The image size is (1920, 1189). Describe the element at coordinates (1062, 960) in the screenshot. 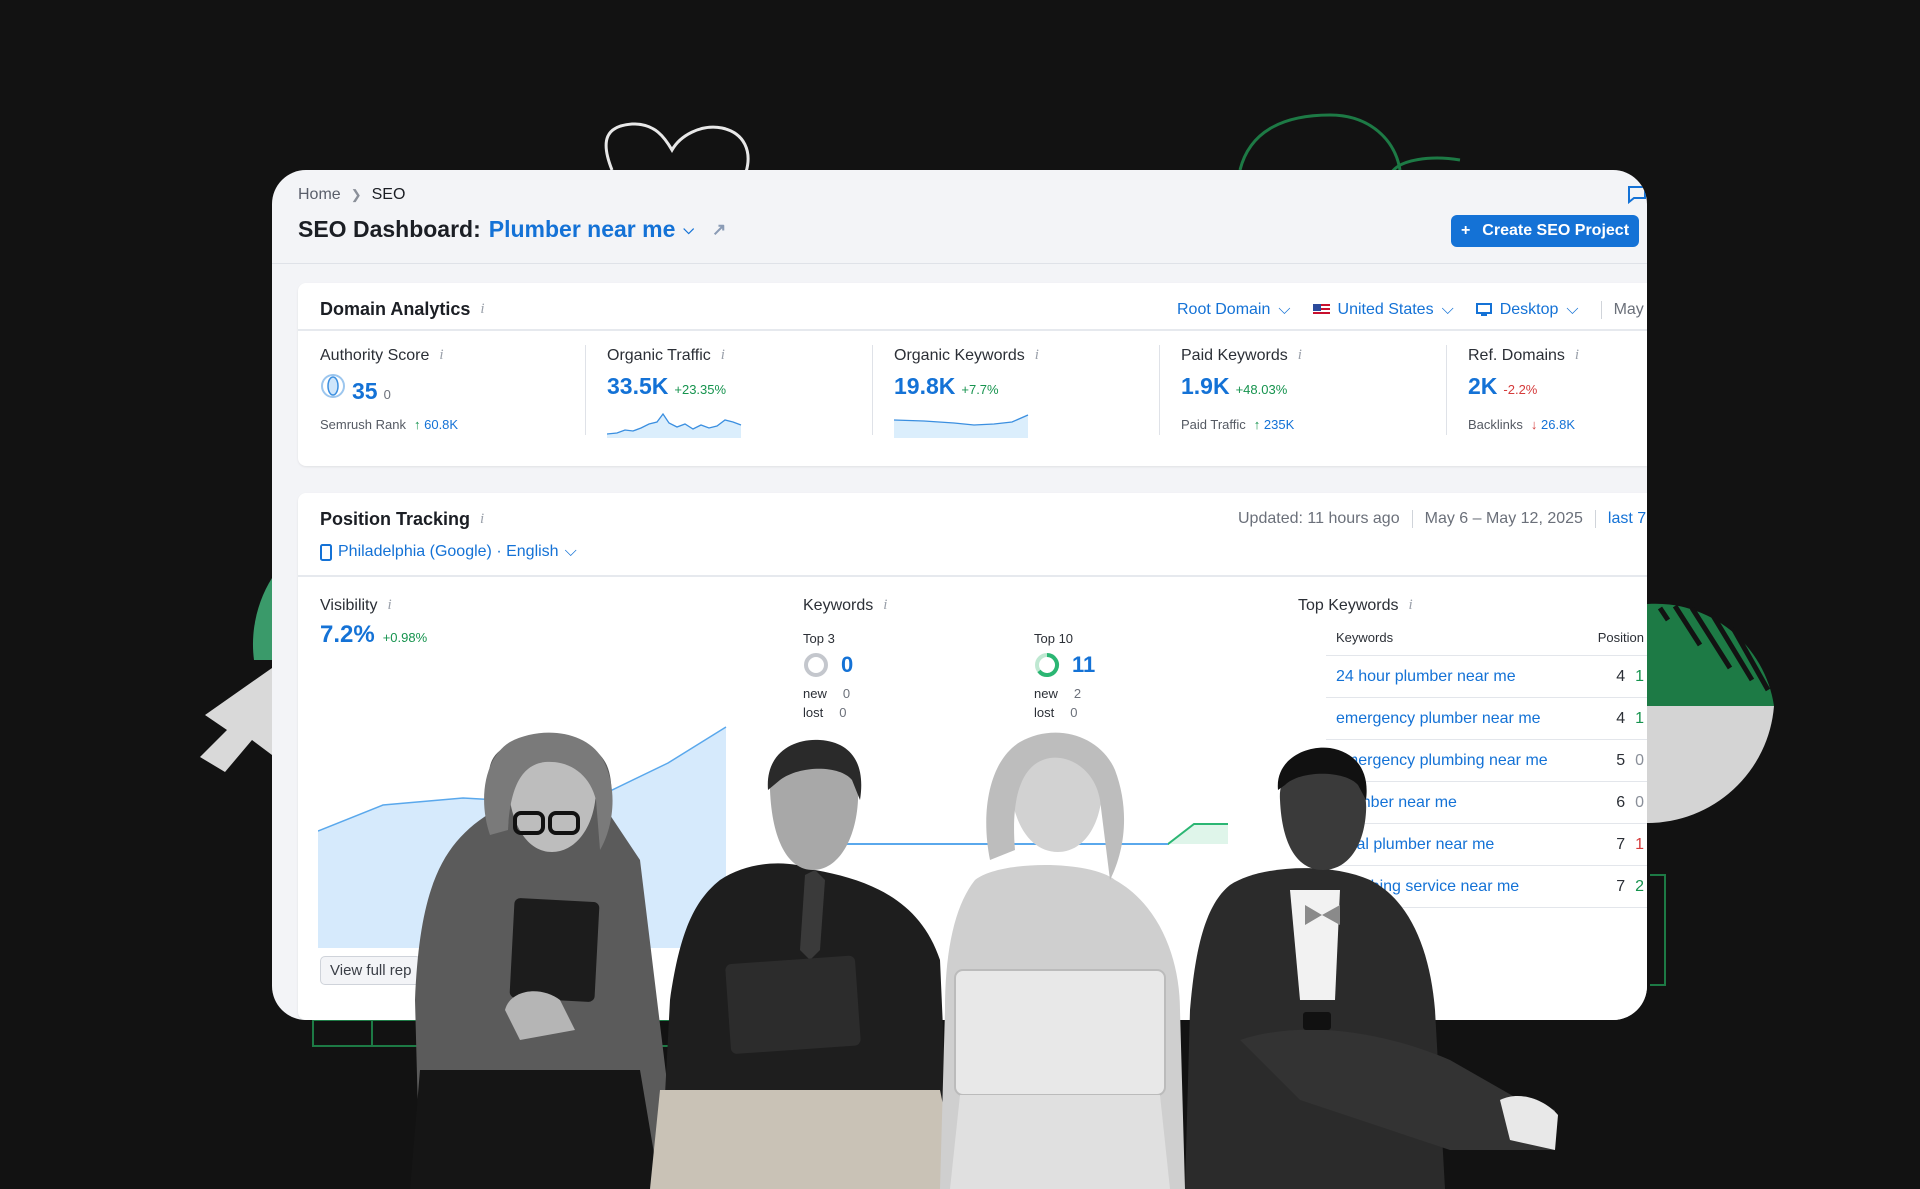

I see `person-woman-laptop` at that location.